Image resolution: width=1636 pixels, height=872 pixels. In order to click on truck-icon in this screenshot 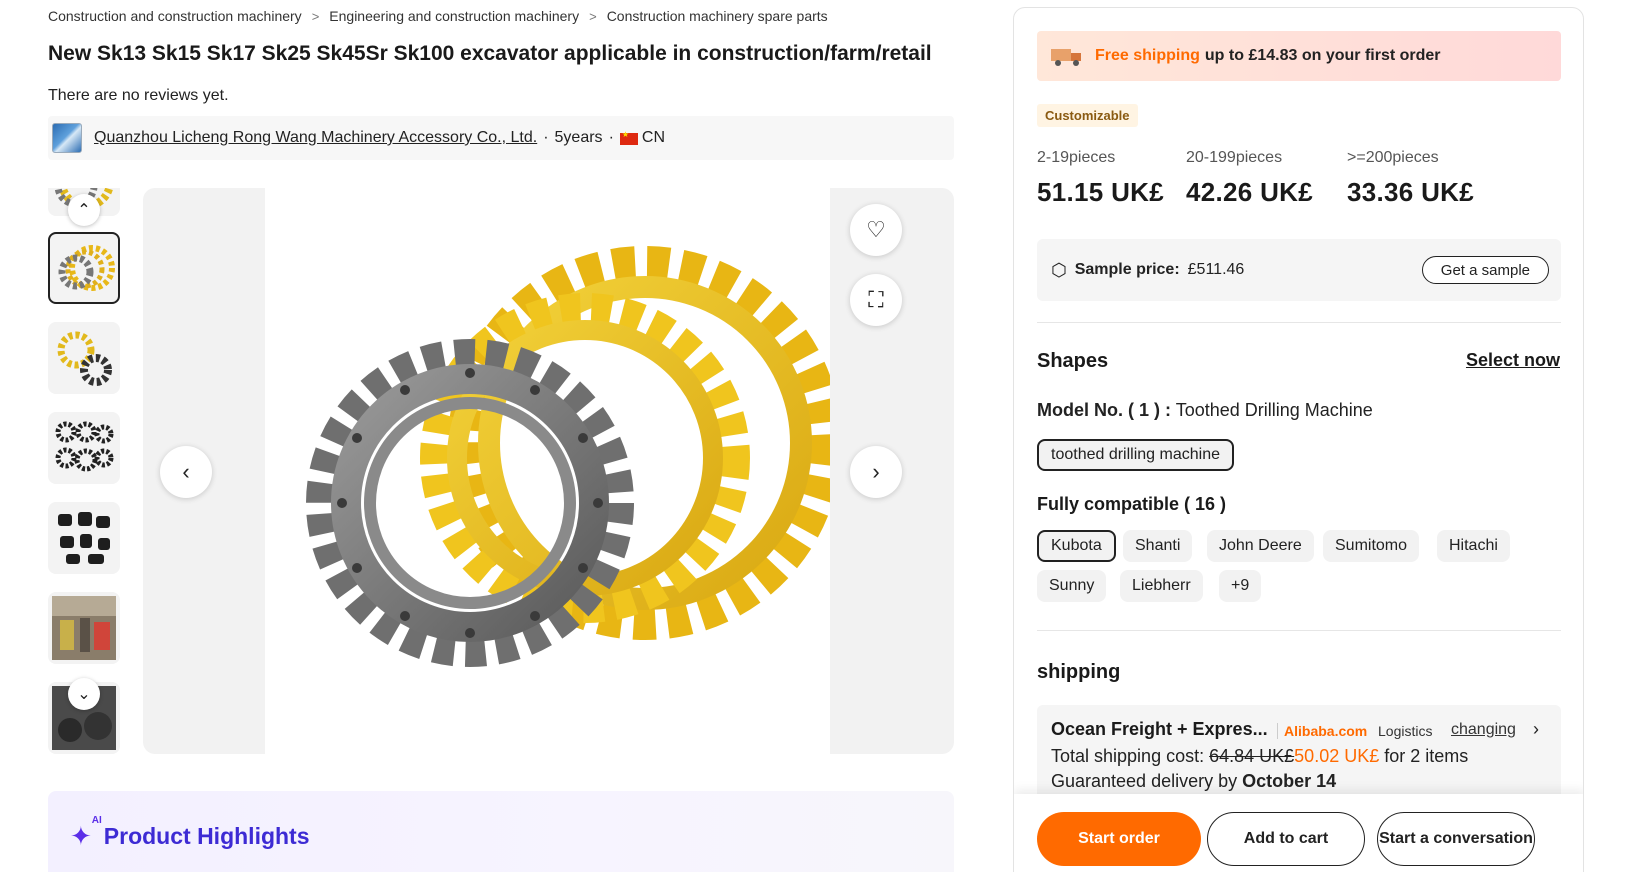, I will do `click(1066, 57)`.